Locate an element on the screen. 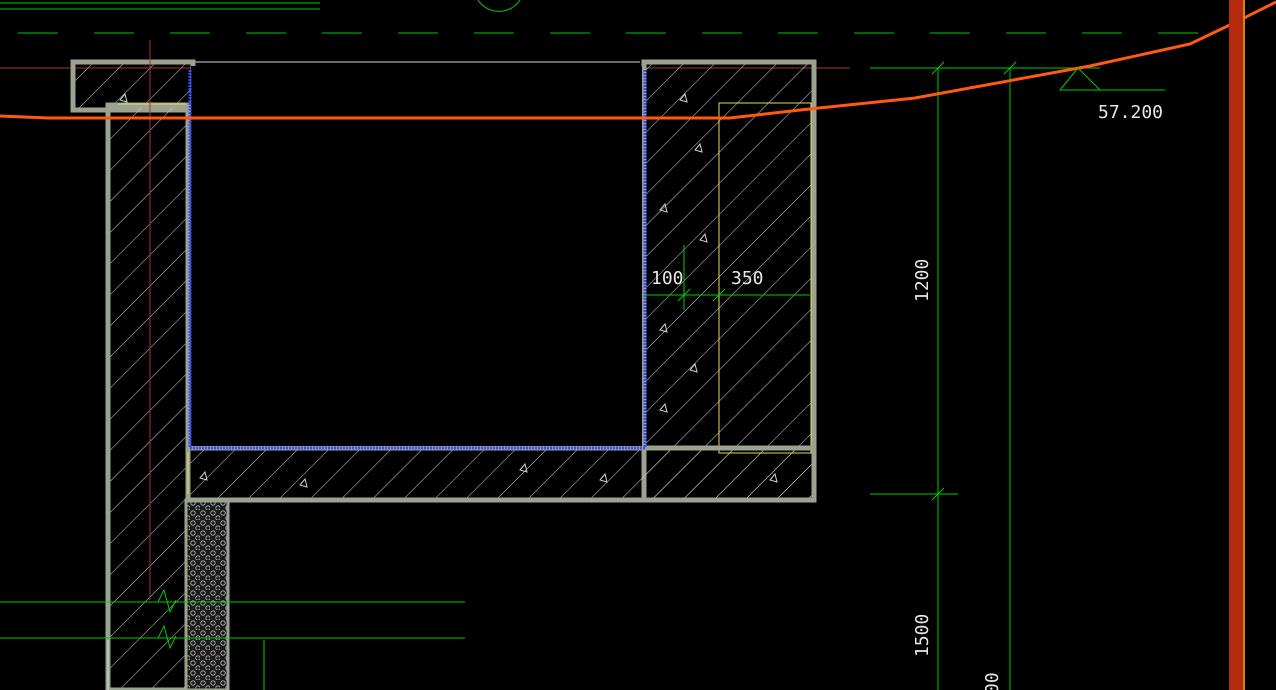 This screenshot has height=690, width=1276. bottom-slab is located at coordinates (501, 474).